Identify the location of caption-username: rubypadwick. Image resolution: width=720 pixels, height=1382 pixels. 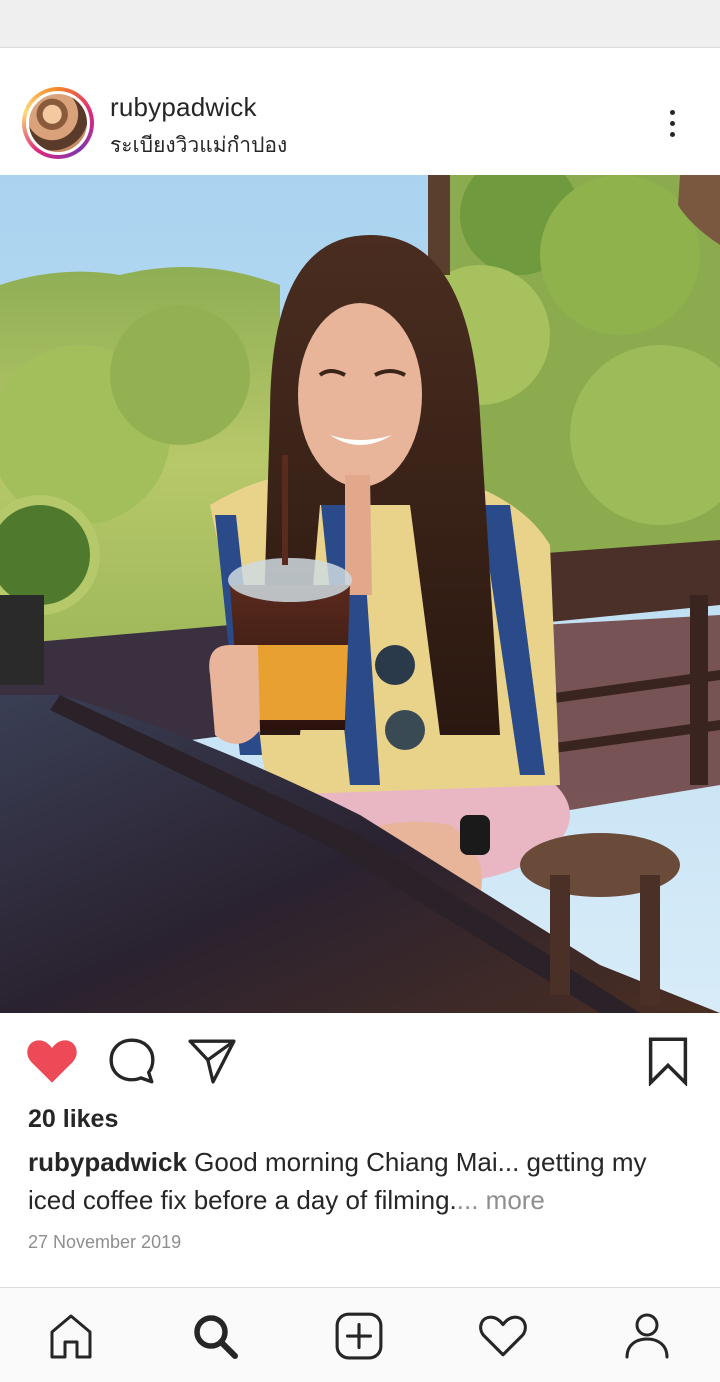
(107, 1162).